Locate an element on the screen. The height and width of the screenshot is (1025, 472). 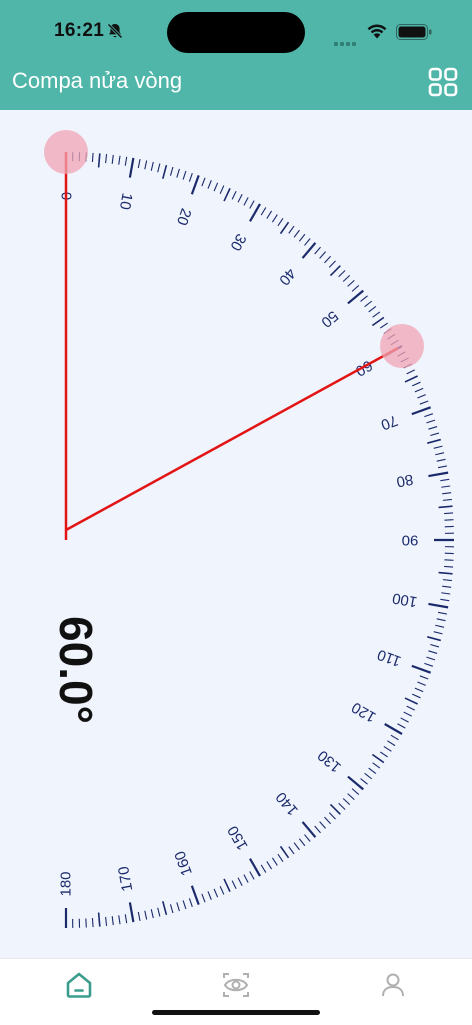
tick-label-70: 70 is located at coordinates (389, 423).